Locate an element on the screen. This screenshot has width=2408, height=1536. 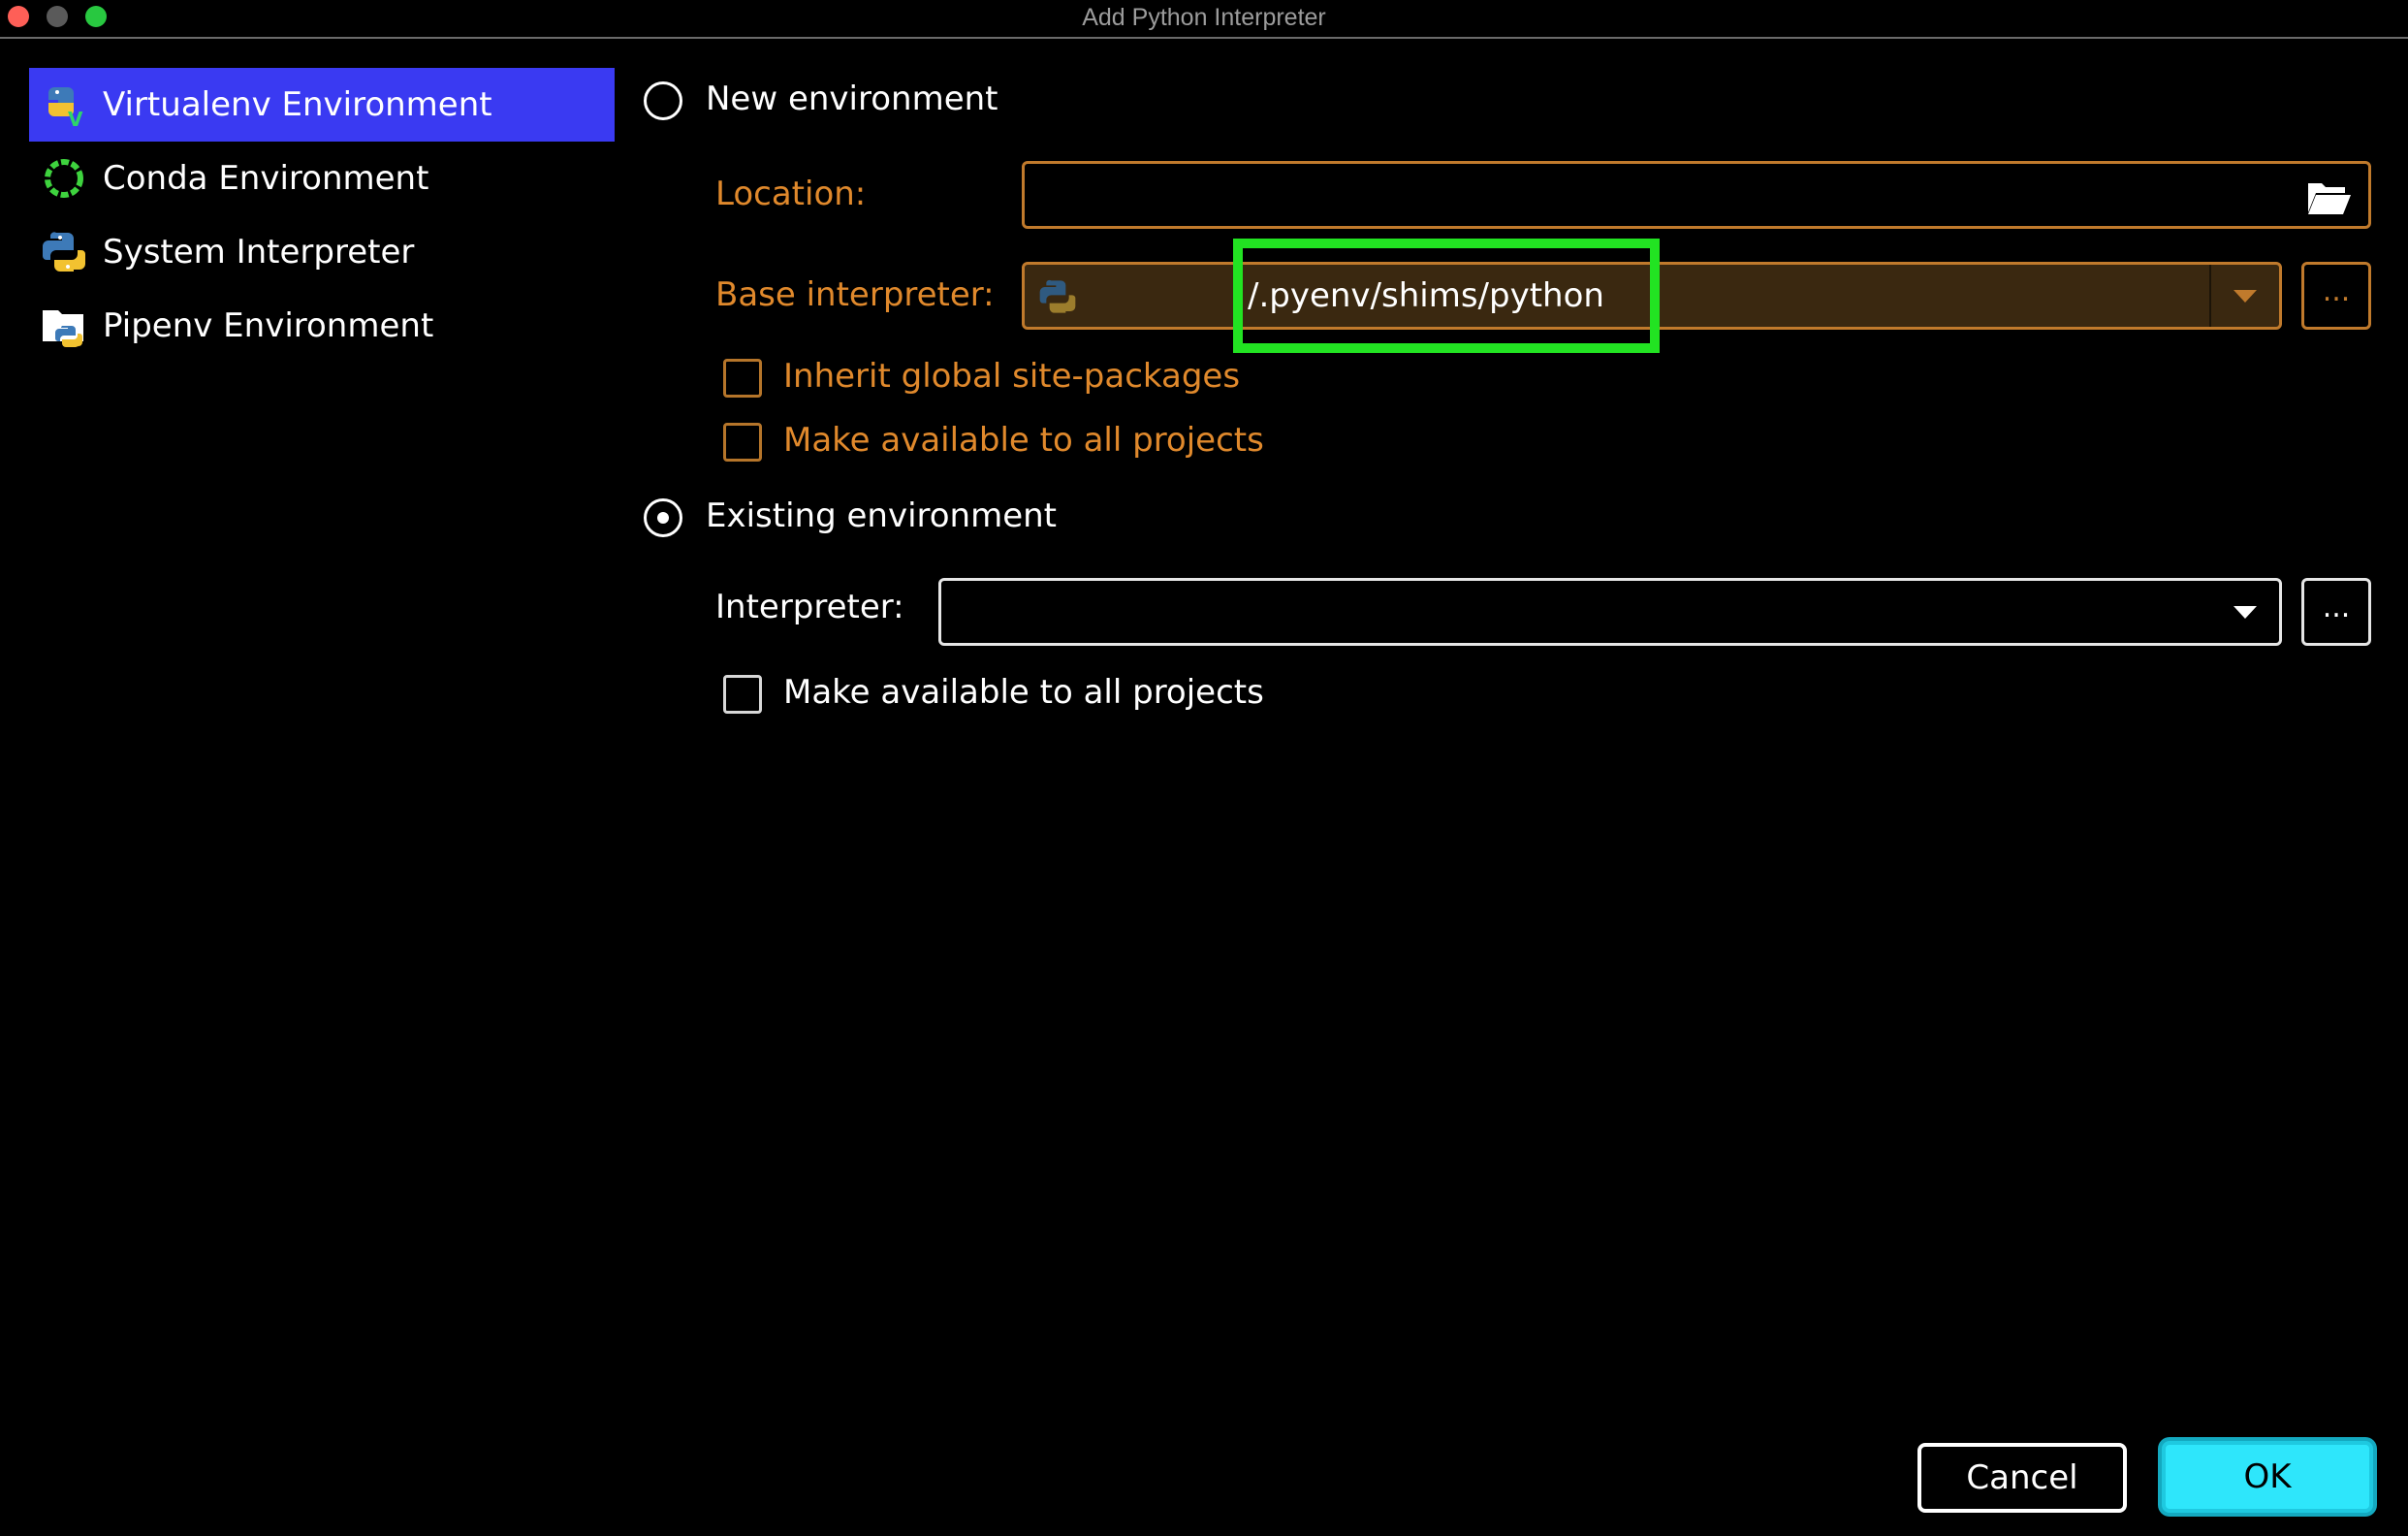
cancel-button: Cancel is located at coordinates (2022, 1478).